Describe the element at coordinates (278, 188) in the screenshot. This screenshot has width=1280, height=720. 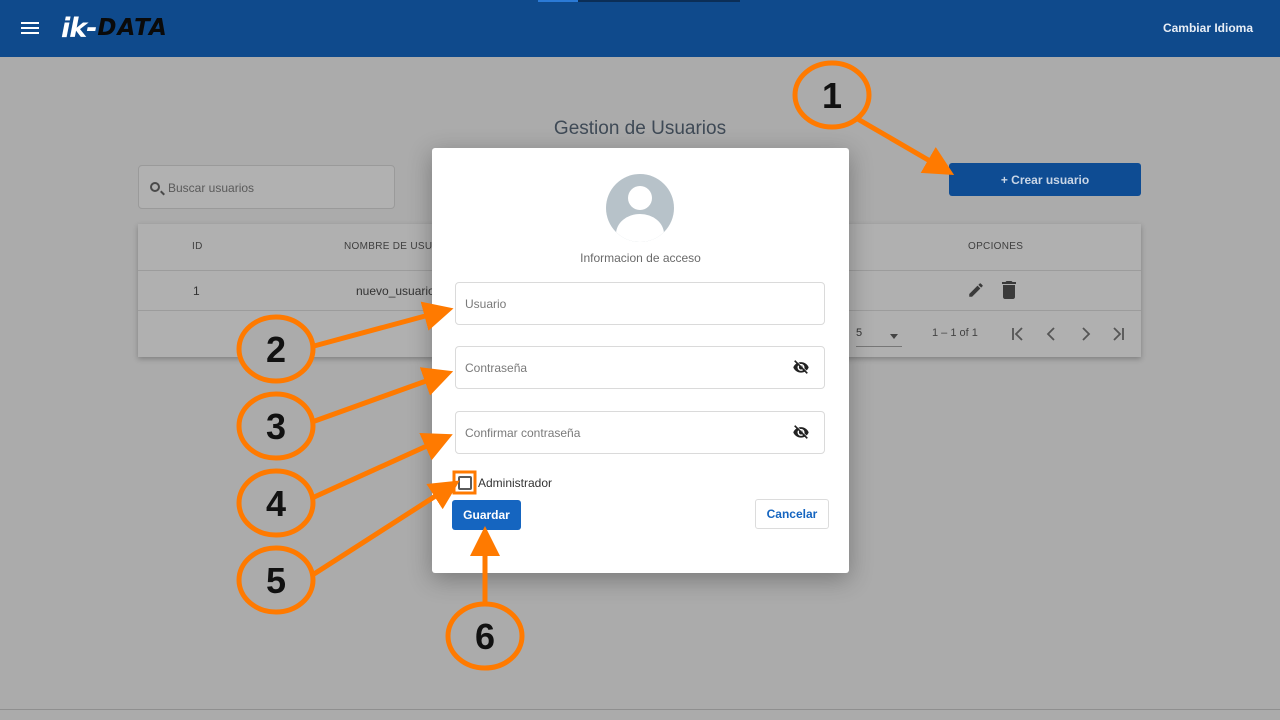
I see `search-input` at that location.